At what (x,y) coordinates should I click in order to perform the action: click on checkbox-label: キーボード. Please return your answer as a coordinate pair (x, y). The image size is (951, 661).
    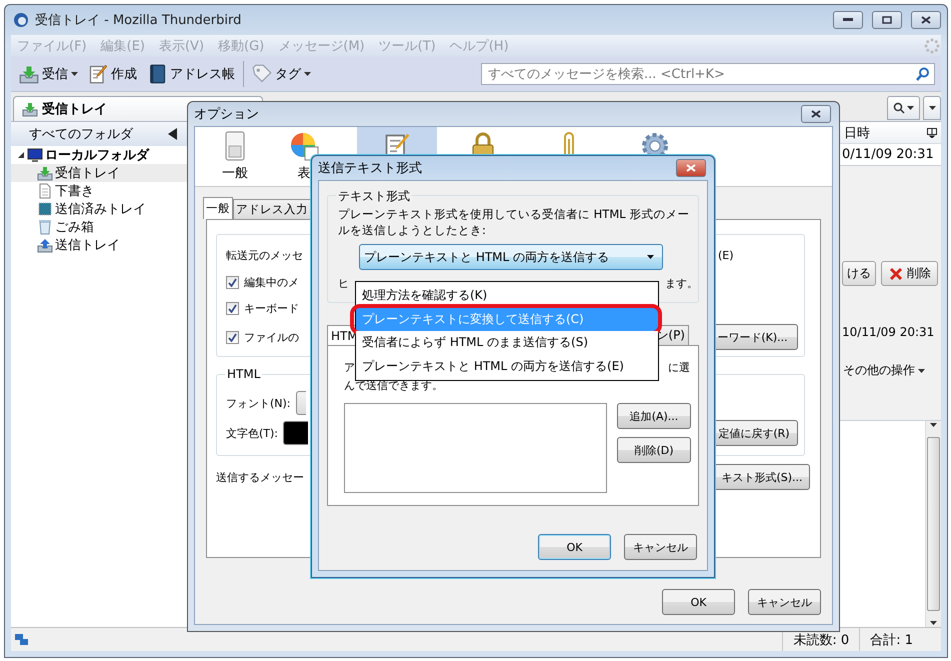
    Looking at the image, I should click on (271, 308).